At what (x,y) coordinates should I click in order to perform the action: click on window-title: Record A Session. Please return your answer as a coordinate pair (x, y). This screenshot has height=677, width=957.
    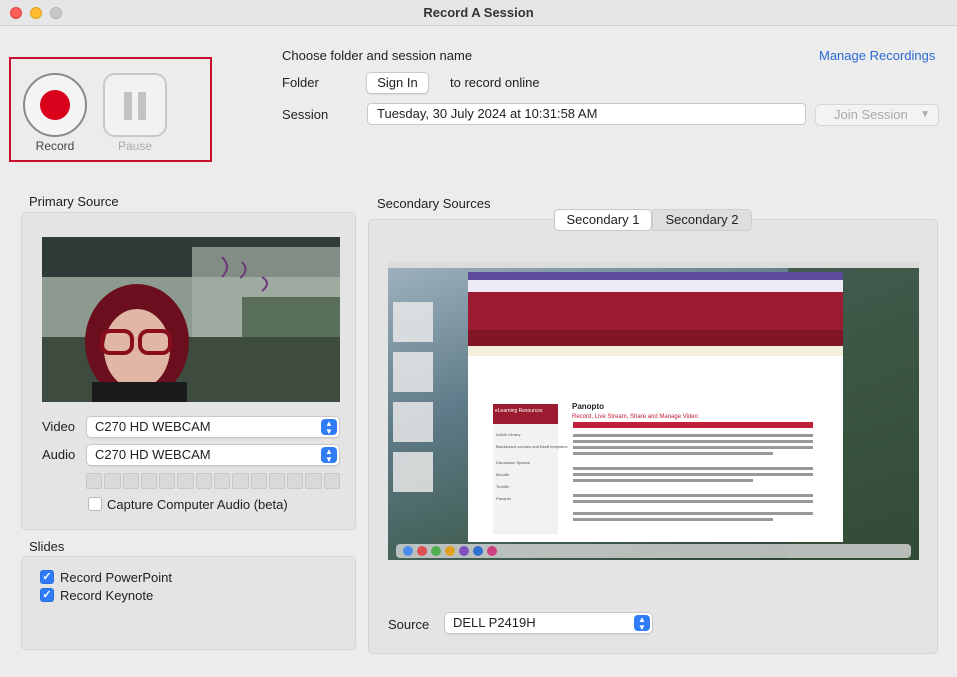
    Looking at the image, I should click on (478, 12).